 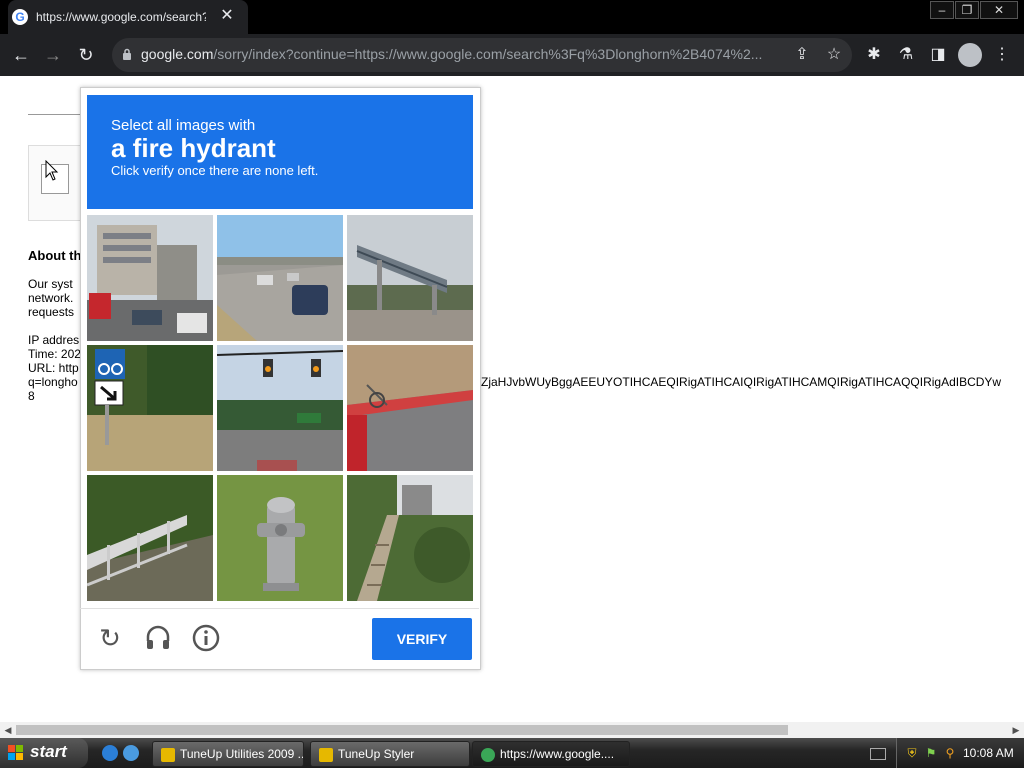 I want to click on scrollbar-thumb, so click(x=402, y=730).